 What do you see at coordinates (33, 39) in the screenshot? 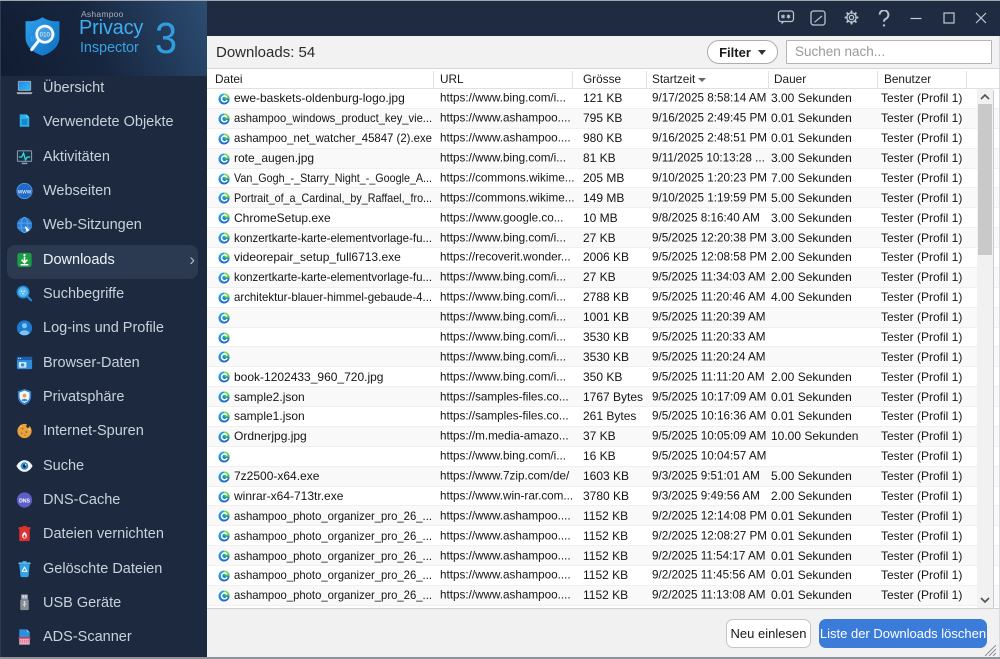
I see `svg-text: 10` at bounding box center [33, 39].